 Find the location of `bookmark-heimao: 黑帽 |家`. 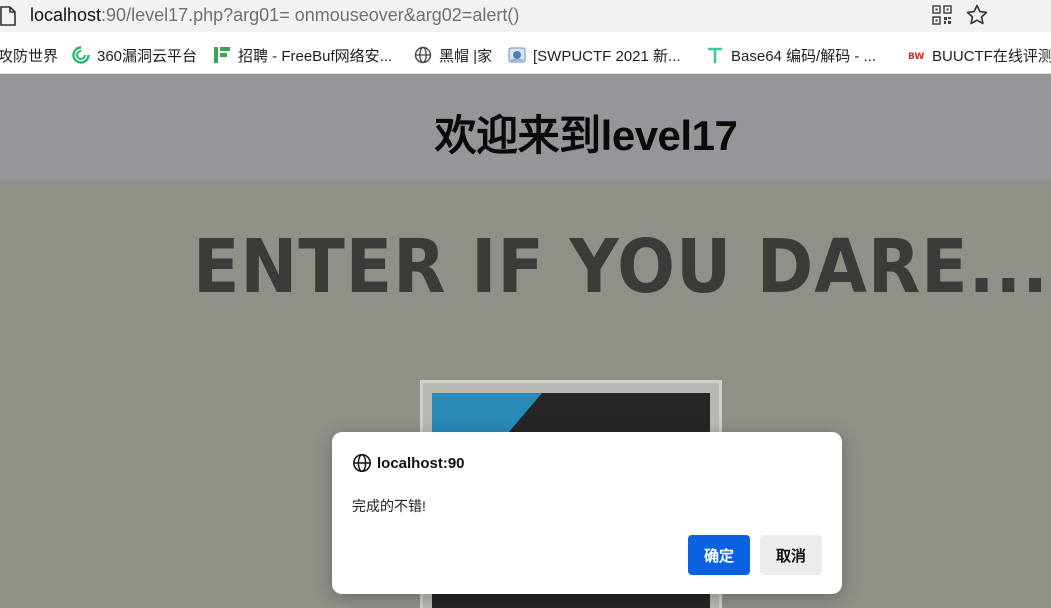

bookmark-heimao: 黑帽 |家 is located at coordinates (453, 55).